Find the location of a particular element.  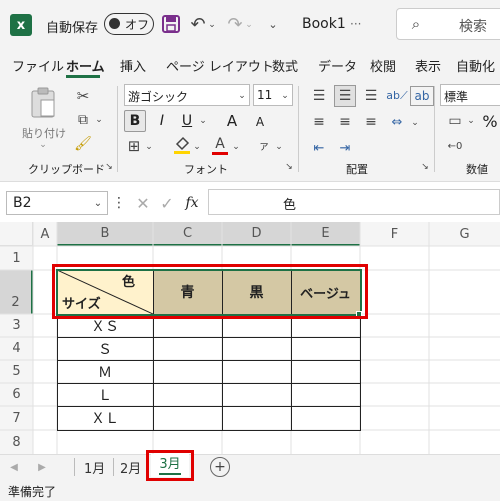

scroll-left-icon: ◀ is located at coordinates (14, 467).